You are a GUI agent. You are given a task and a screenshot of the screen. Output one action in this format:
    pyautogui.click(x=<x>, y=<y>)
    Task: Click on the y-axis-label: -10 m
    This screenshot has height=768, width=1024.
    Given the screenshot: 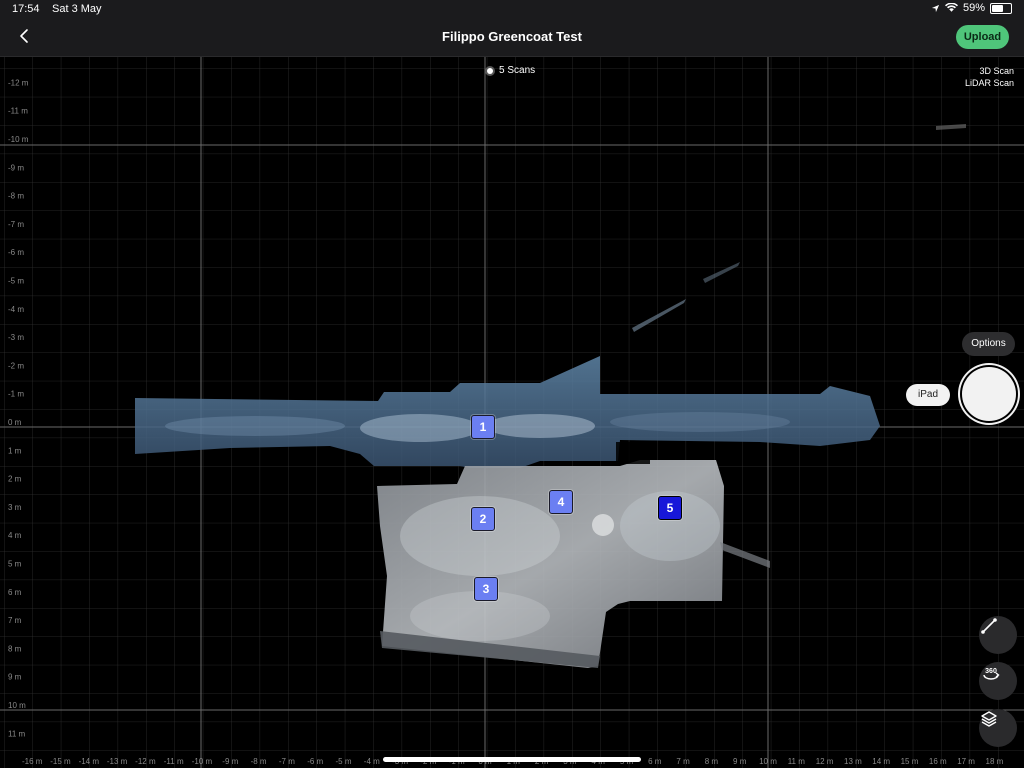 What is the action you would take?
    pyautogui.click(x=18, y=139)
    